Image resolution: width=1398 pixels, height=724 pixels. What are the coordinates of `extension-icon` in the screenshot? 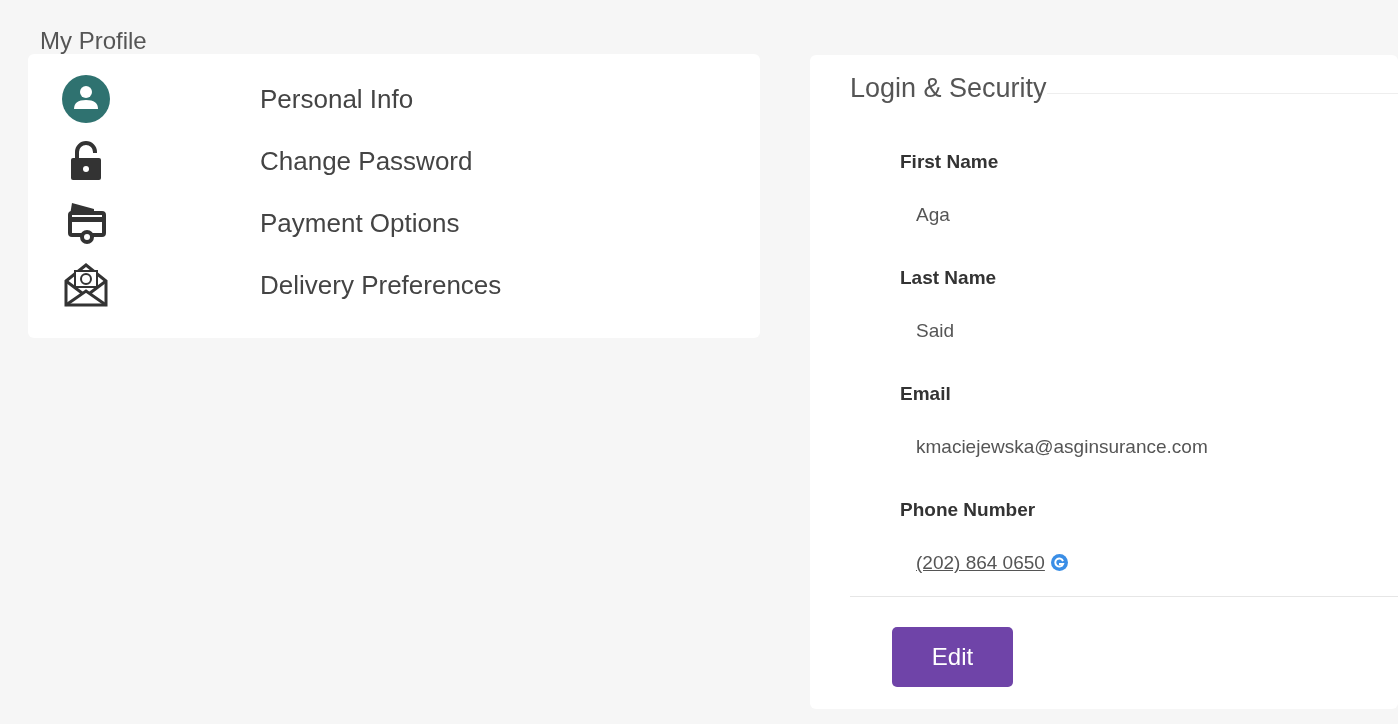 It's located at (1059, 562).